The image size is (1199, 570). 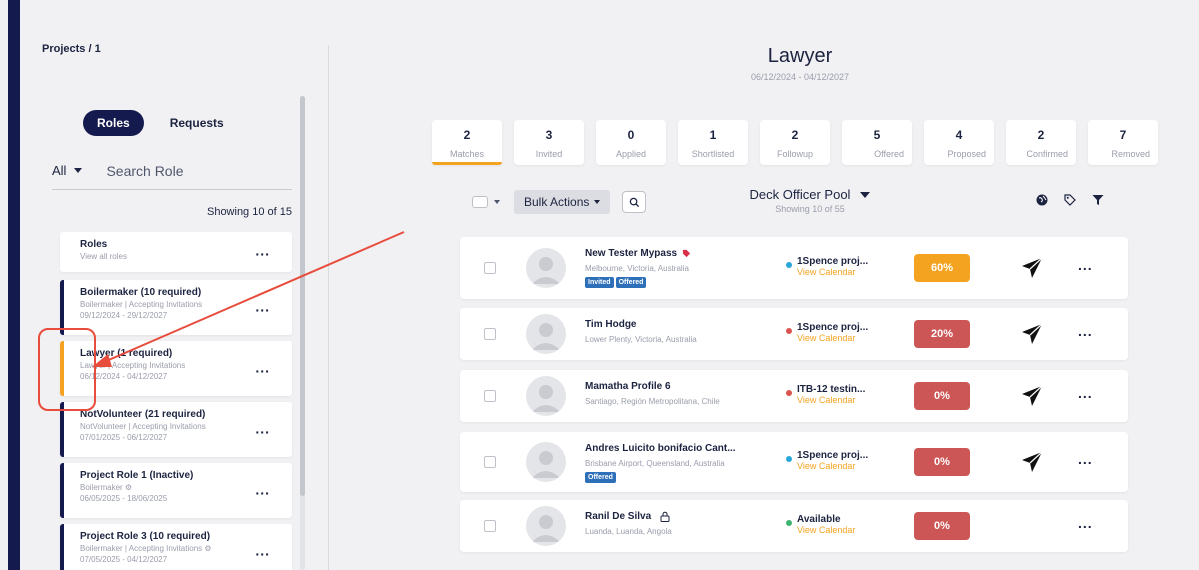 What do you see at coordinates (810, 200) in the screenshot?
I see `pool-selector: Deck Officer Pool Showing 10 of 55` at bounding box center [810, 200].